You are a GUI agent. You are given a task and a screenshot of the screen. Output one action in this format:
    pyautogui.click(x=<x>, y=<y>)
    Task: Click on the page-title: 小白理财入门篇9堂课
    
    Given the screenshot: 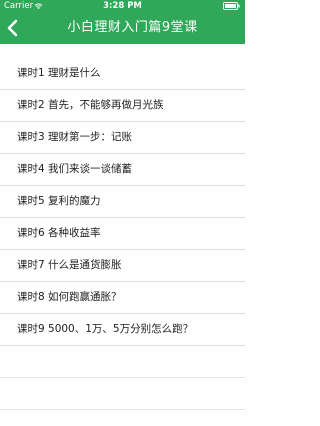 What is the action you would take?
    pyautogui.click(x=132, y=27)
    